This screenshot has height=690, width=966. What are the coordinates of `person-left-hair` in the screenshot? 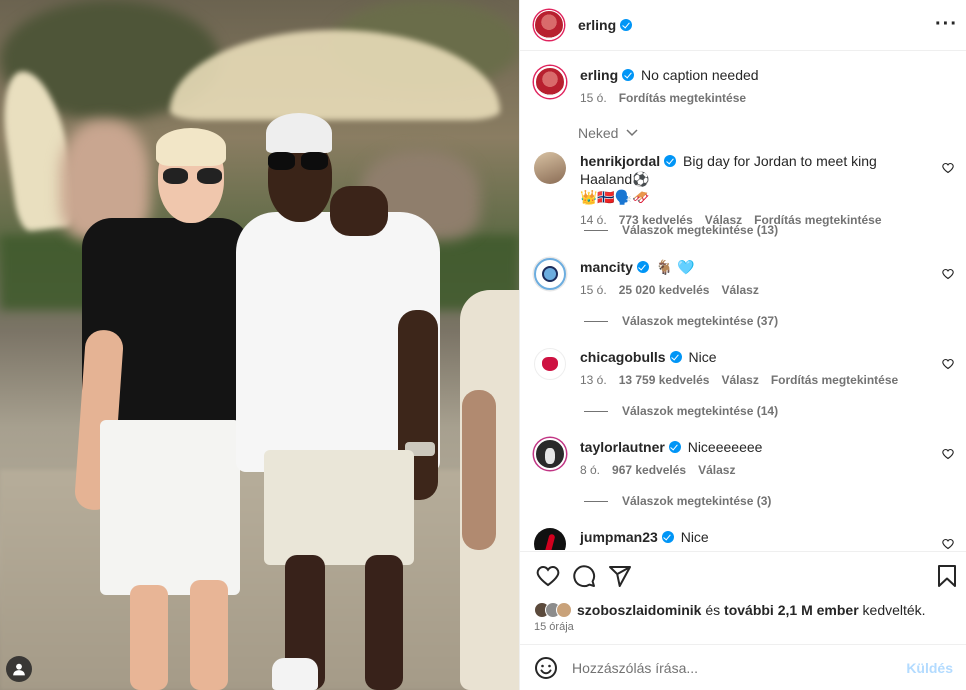 It's located at (191, 147).